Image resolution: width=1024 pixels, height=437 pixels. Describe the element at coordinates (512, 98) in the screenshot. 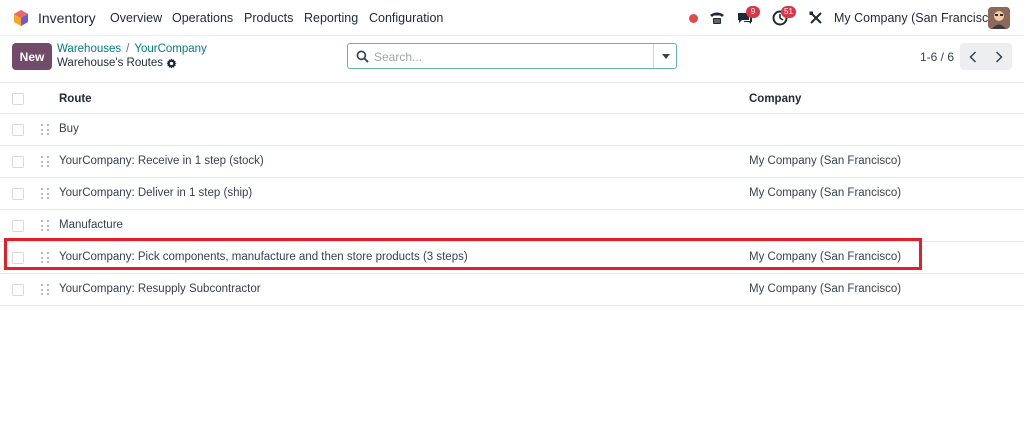

I see `table-header: Route Company` at that location.